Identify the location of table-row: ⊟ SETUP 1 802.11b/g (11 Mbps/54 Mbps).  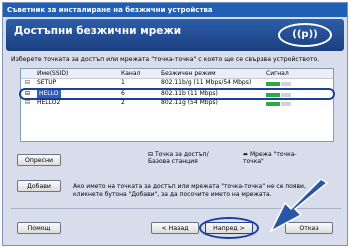
(177, 83).